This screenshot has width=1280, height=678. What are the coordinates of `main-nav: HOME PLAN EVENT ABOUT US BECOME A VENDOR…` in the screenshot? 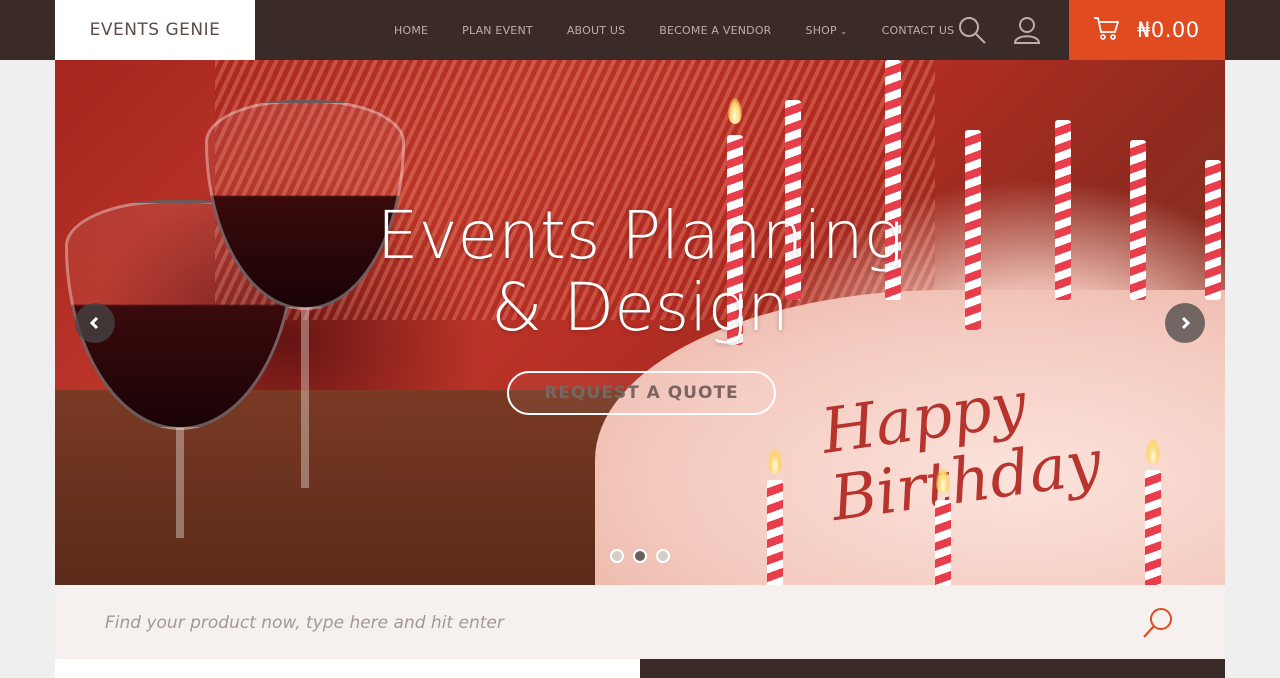 It's located at (674, 30).